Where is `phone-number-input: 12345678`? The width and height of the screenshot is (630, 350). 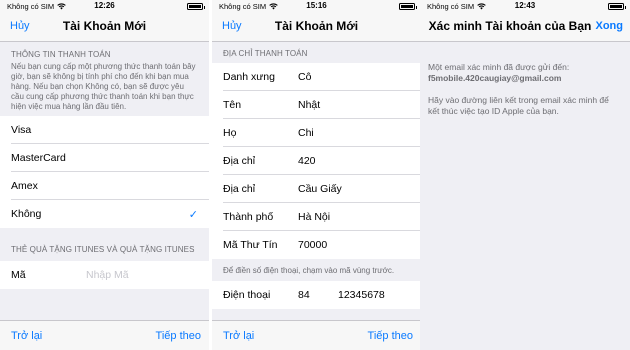
phone-number-input: 12345678 is located at coordinates (379, 295).